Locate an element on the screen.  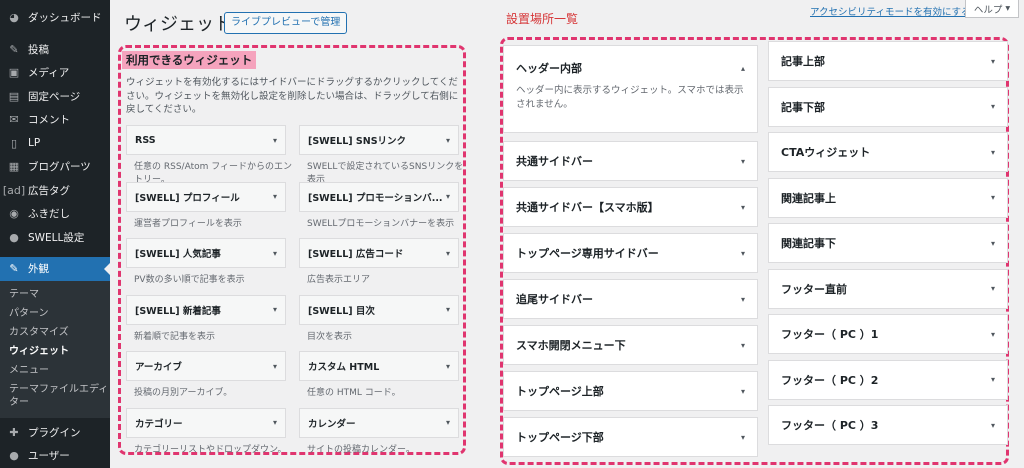
widget-area-title: 共通サイドバー【スマホ版】 is located at coordinates (587, 207).